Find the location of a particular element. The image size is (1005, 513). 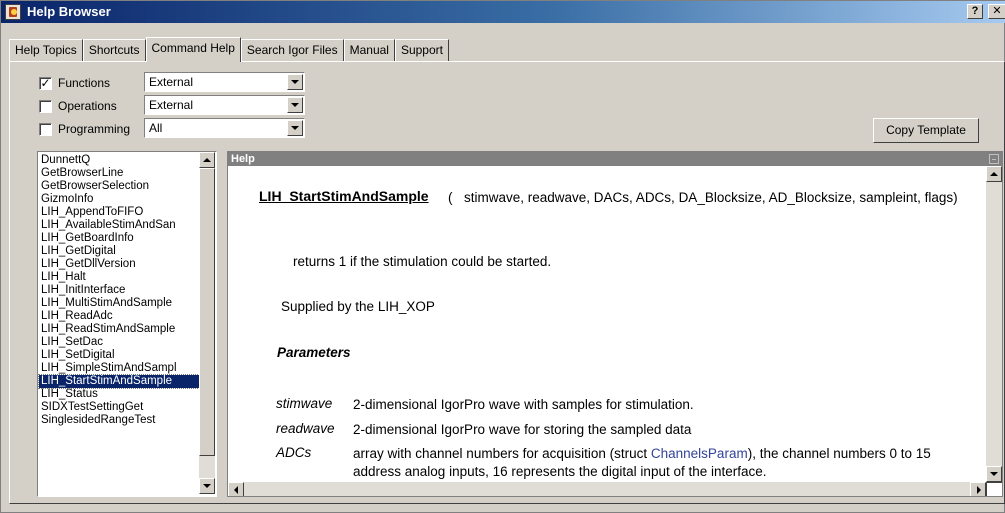

supplied-text: Supplied by the LIH_XOP is located at coordinates (358, 306).